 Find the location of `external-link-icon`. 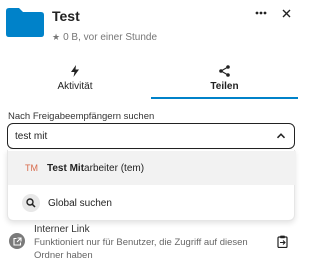

external-link-icon is located at coordinates (17, 241).